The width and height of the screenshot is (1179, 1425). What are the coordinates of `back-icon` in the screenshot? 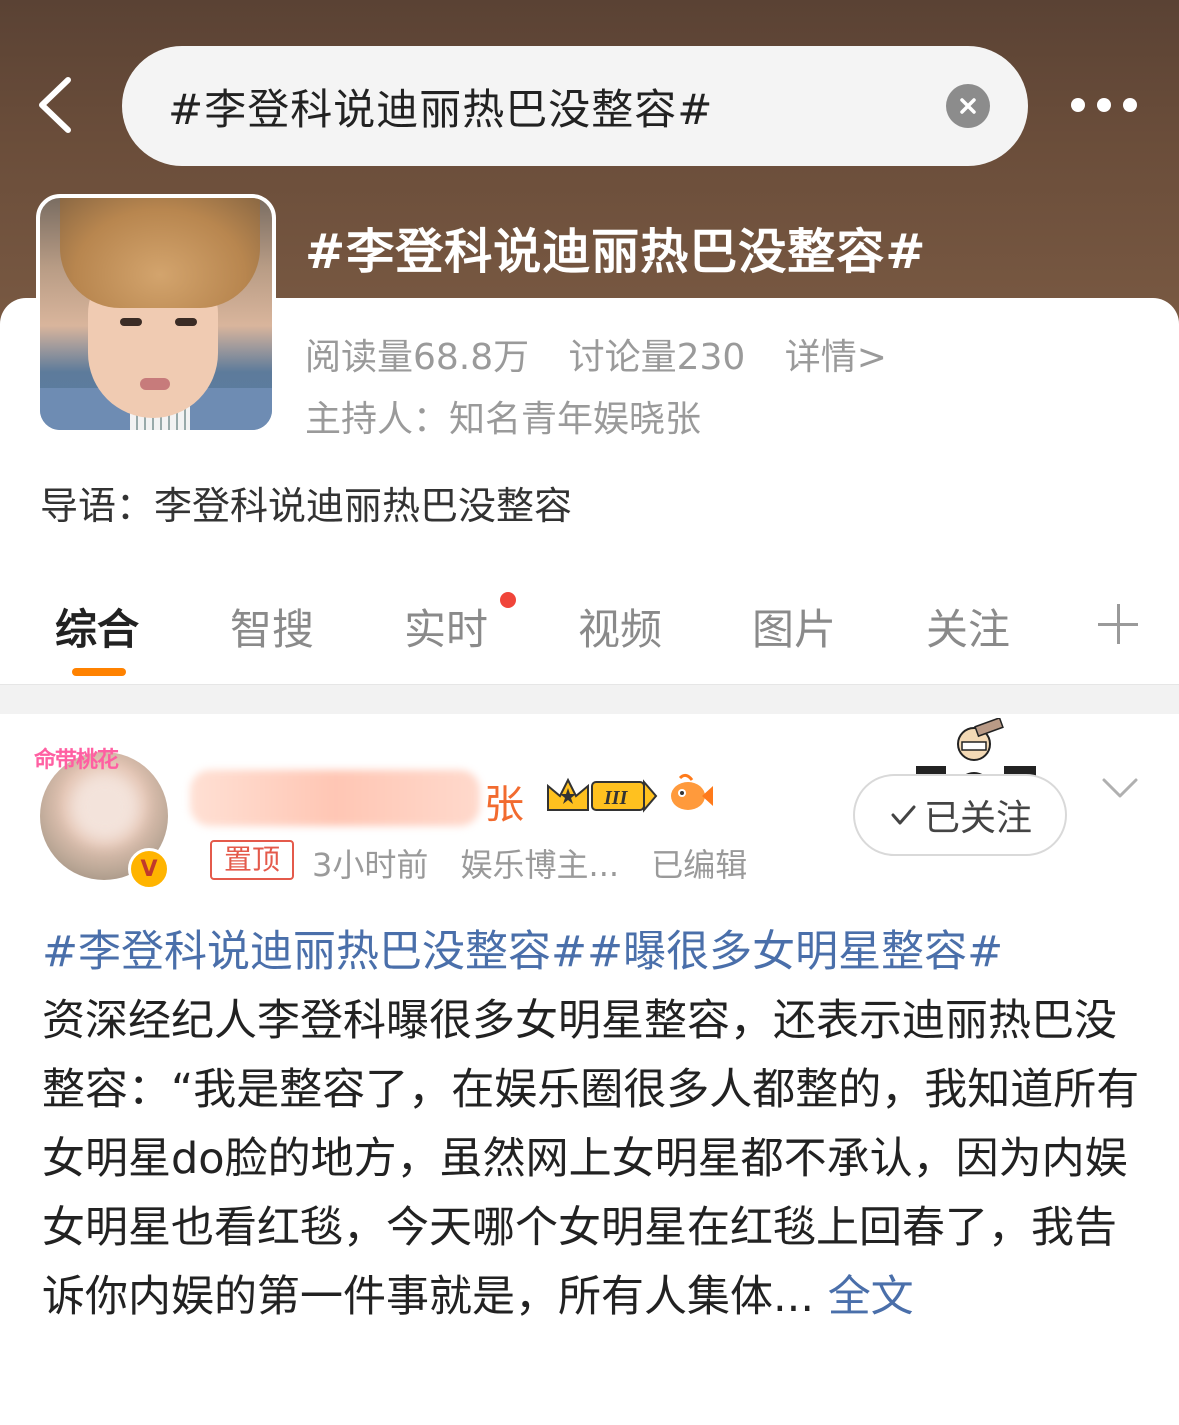 It's located at (60, 105).